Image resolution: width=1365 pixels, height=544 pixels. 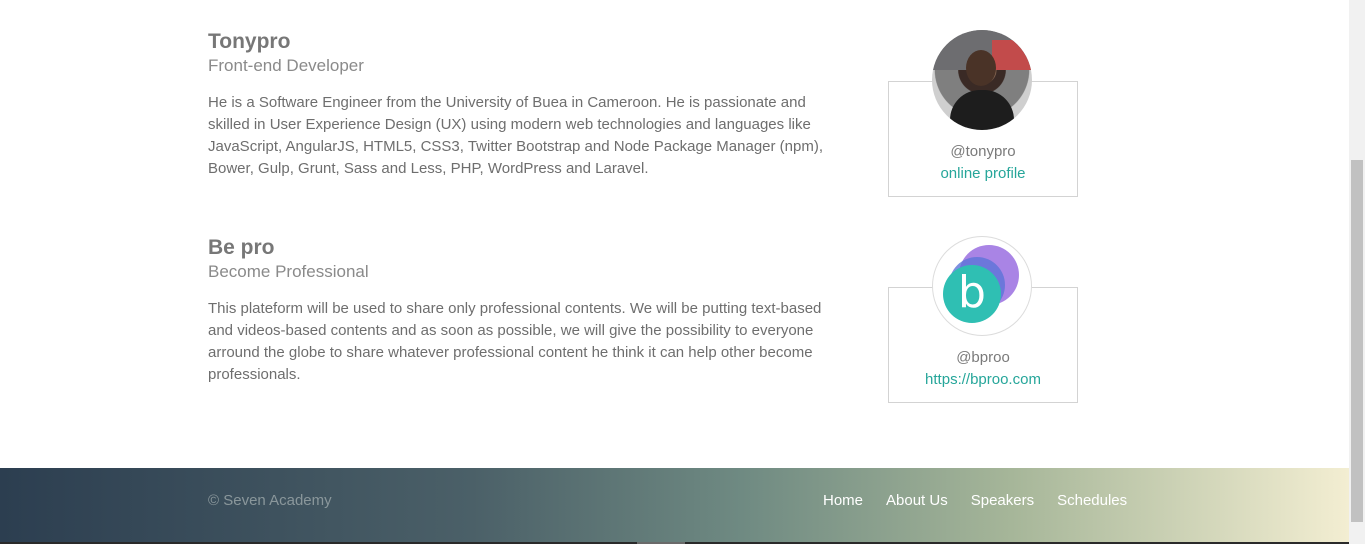 I want to click on bproo-logo: b, so click(x=982, y=286).